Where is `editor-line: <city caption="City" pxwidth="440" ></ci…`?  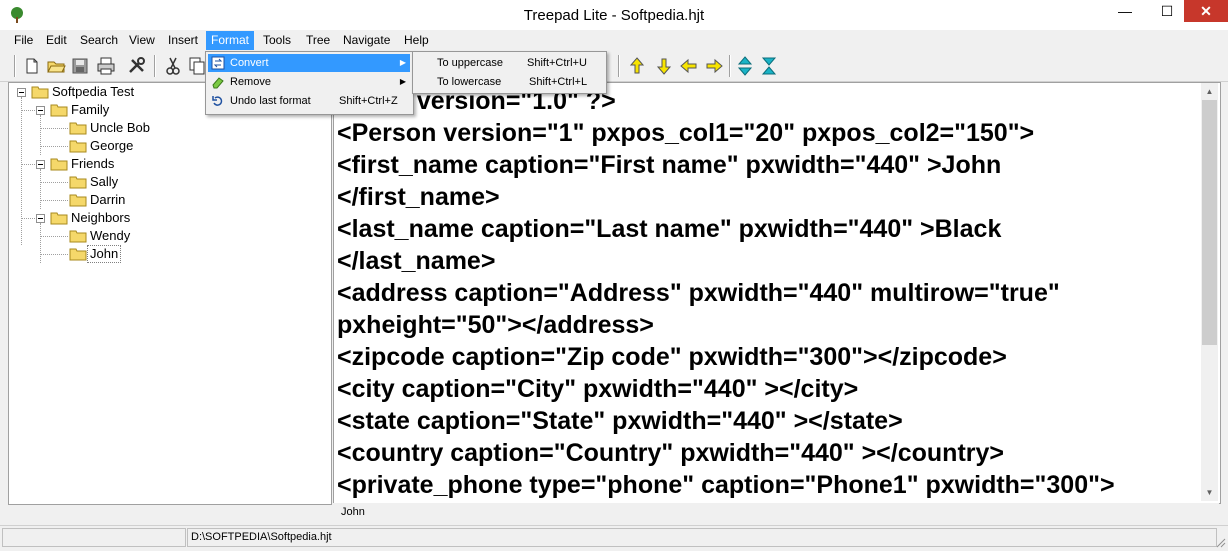 editor-line: <city caption="City" pxwidth="440" ></ci… is located at coordinates (598, 389).